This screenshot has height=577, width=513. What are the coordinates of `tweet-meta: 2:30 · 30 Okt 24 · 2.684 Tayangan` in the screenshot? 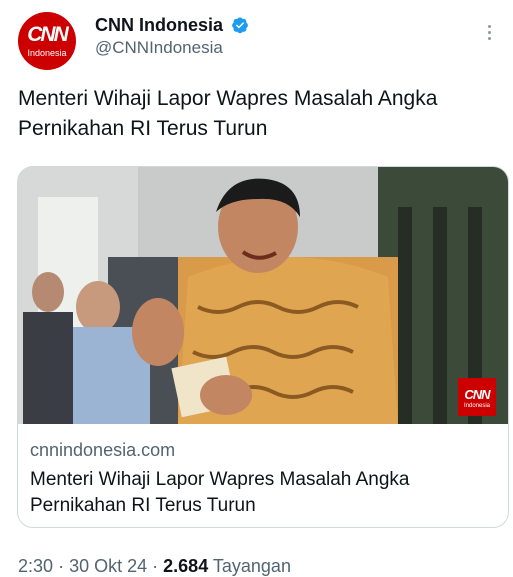 It's located at (154, 566).